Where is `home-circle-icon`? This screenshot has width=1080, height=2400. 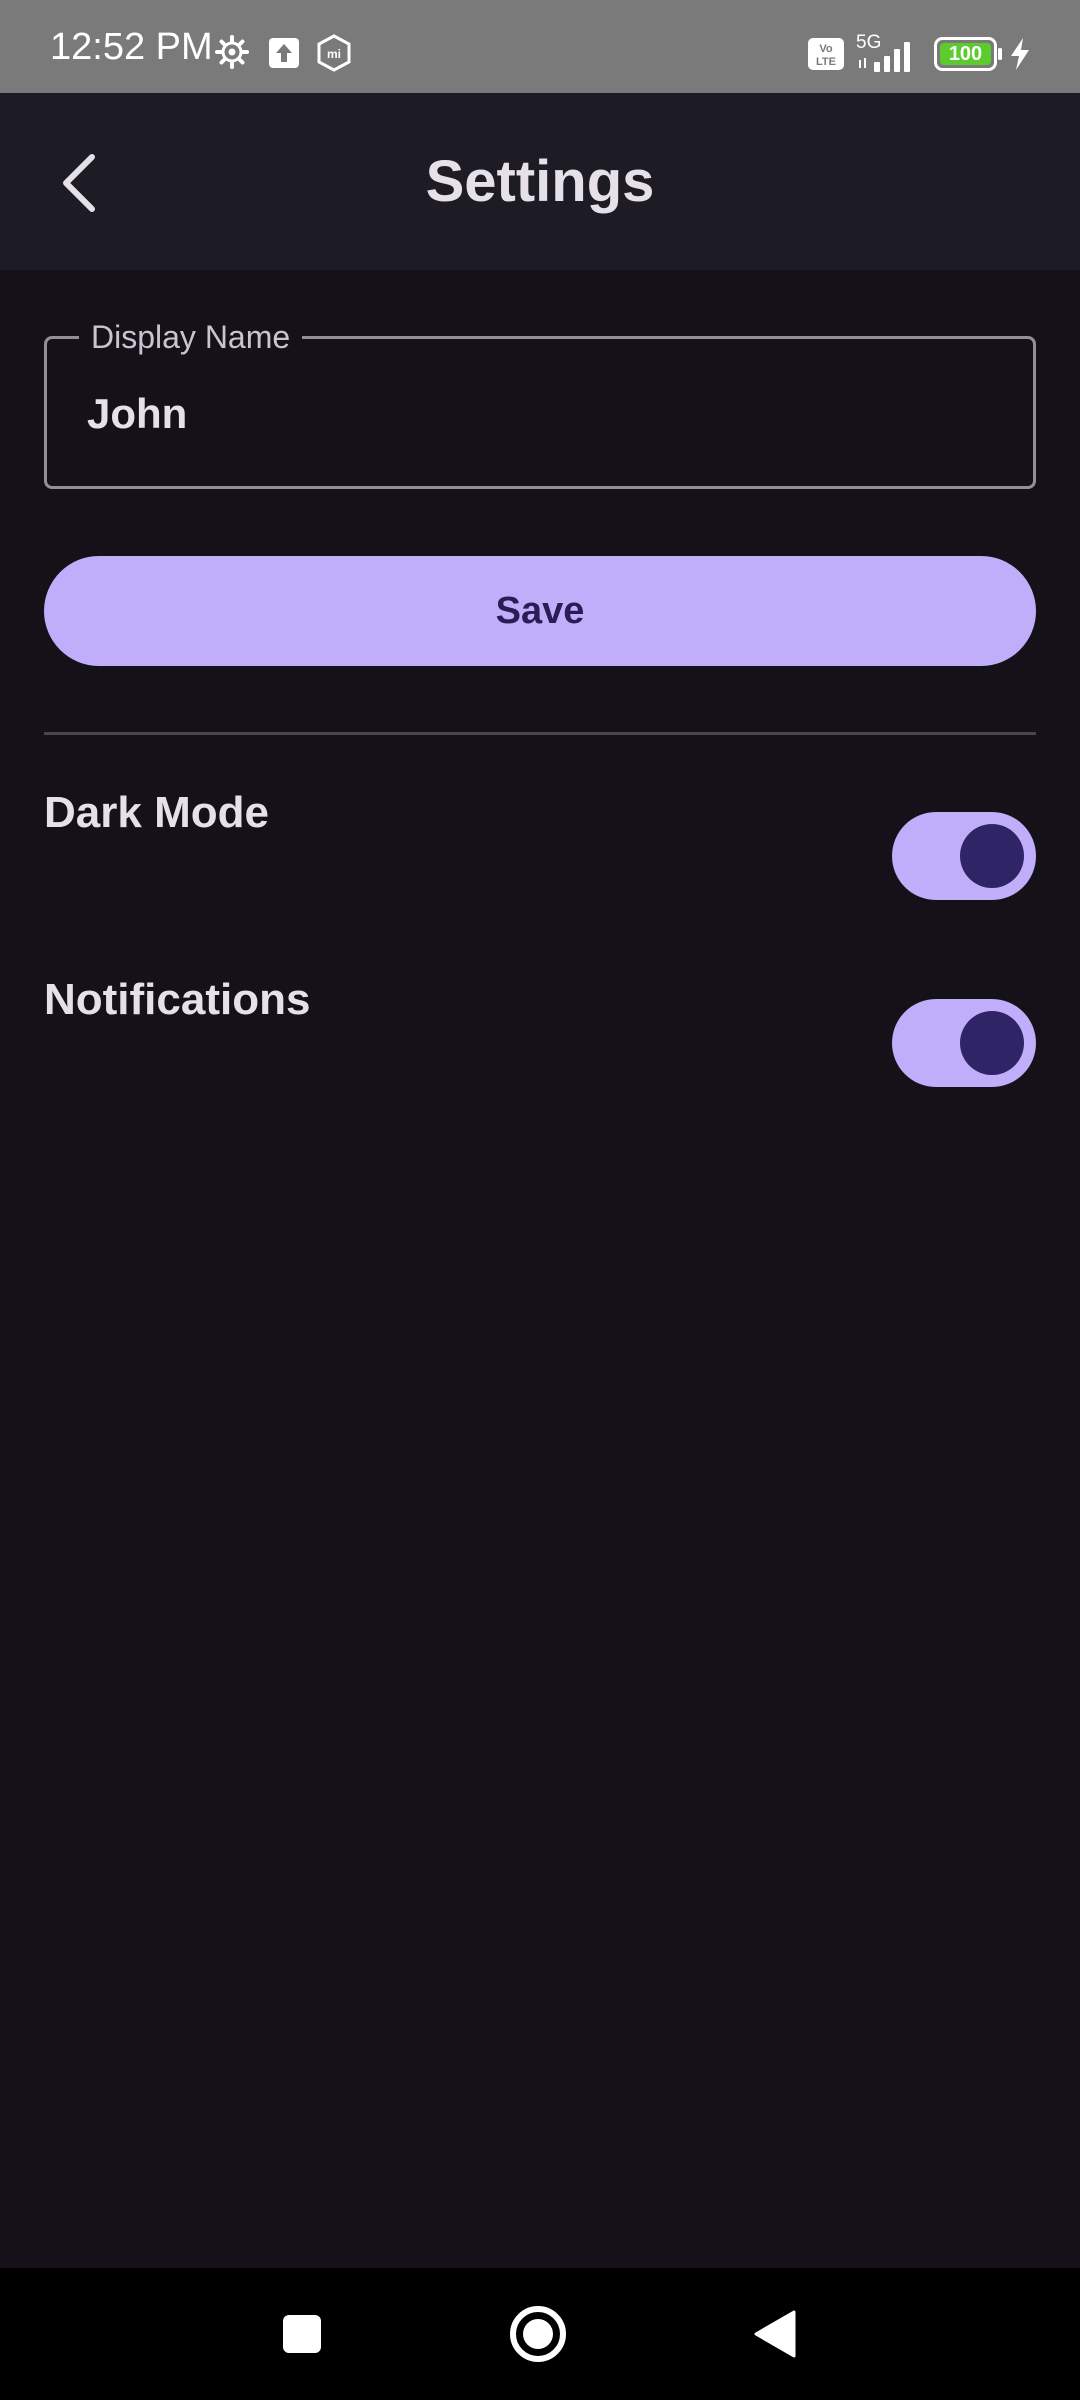 home-circle-icon is located at coordinates (538, 2334).